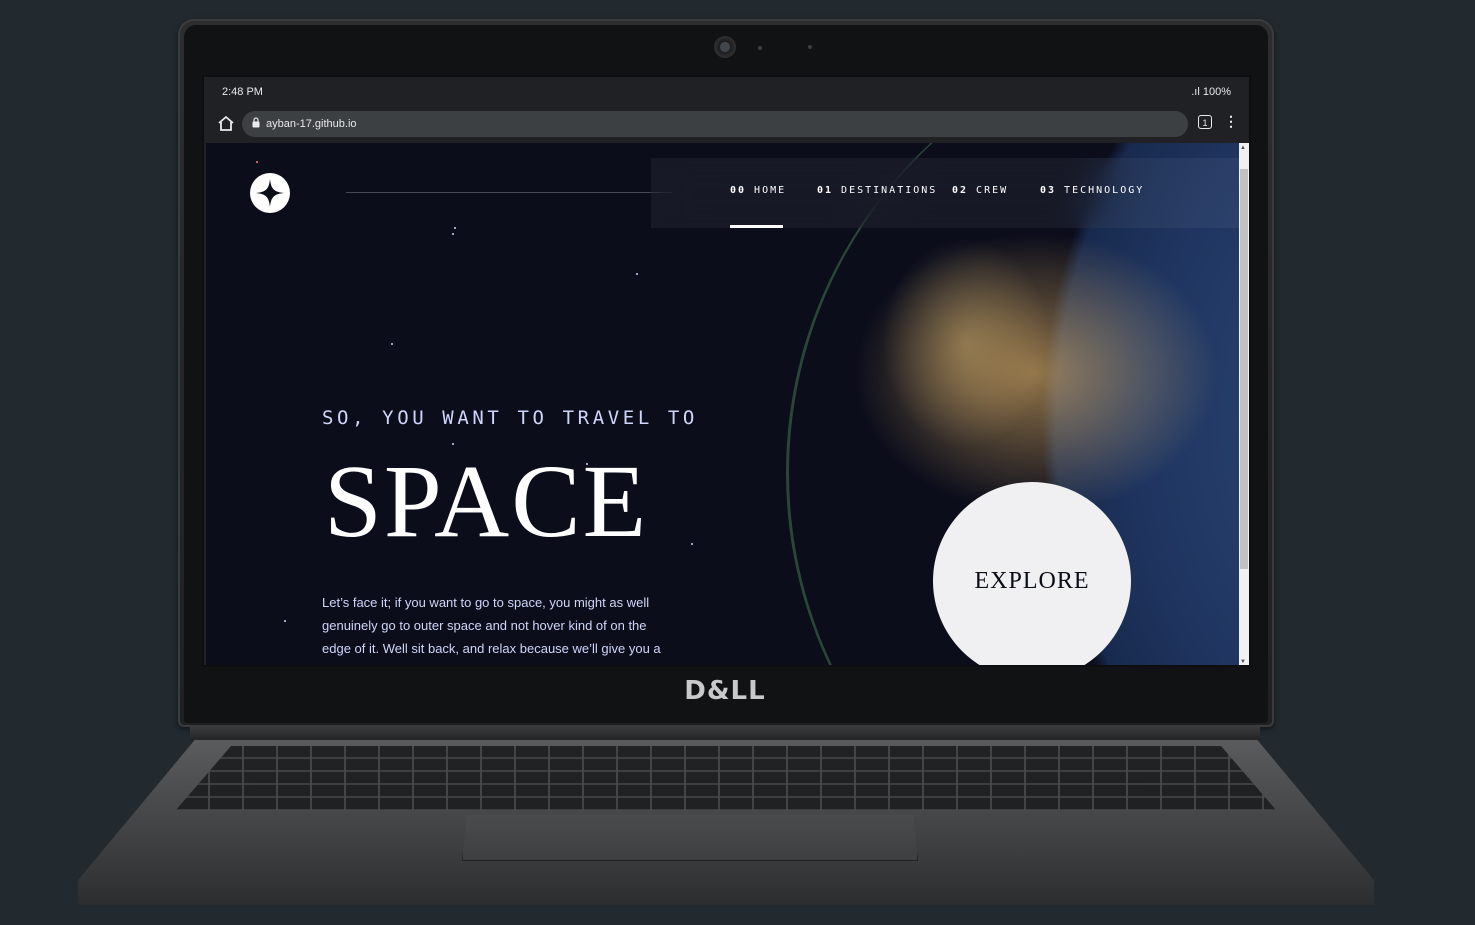 The image size is (1475, 925). I want to click on more-menu-icon: ⋮, so click(1231, 121).